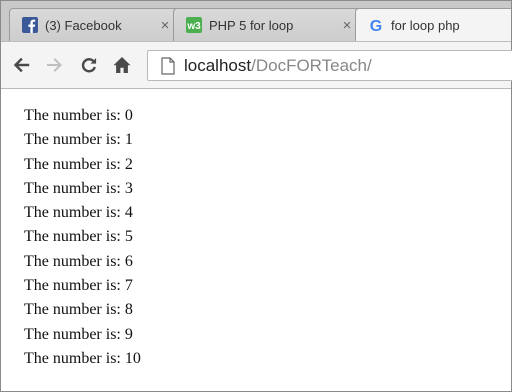  Describe the element at coordinates (21, 65) in the screenshot. I see `back-arrow-icon` at that location.